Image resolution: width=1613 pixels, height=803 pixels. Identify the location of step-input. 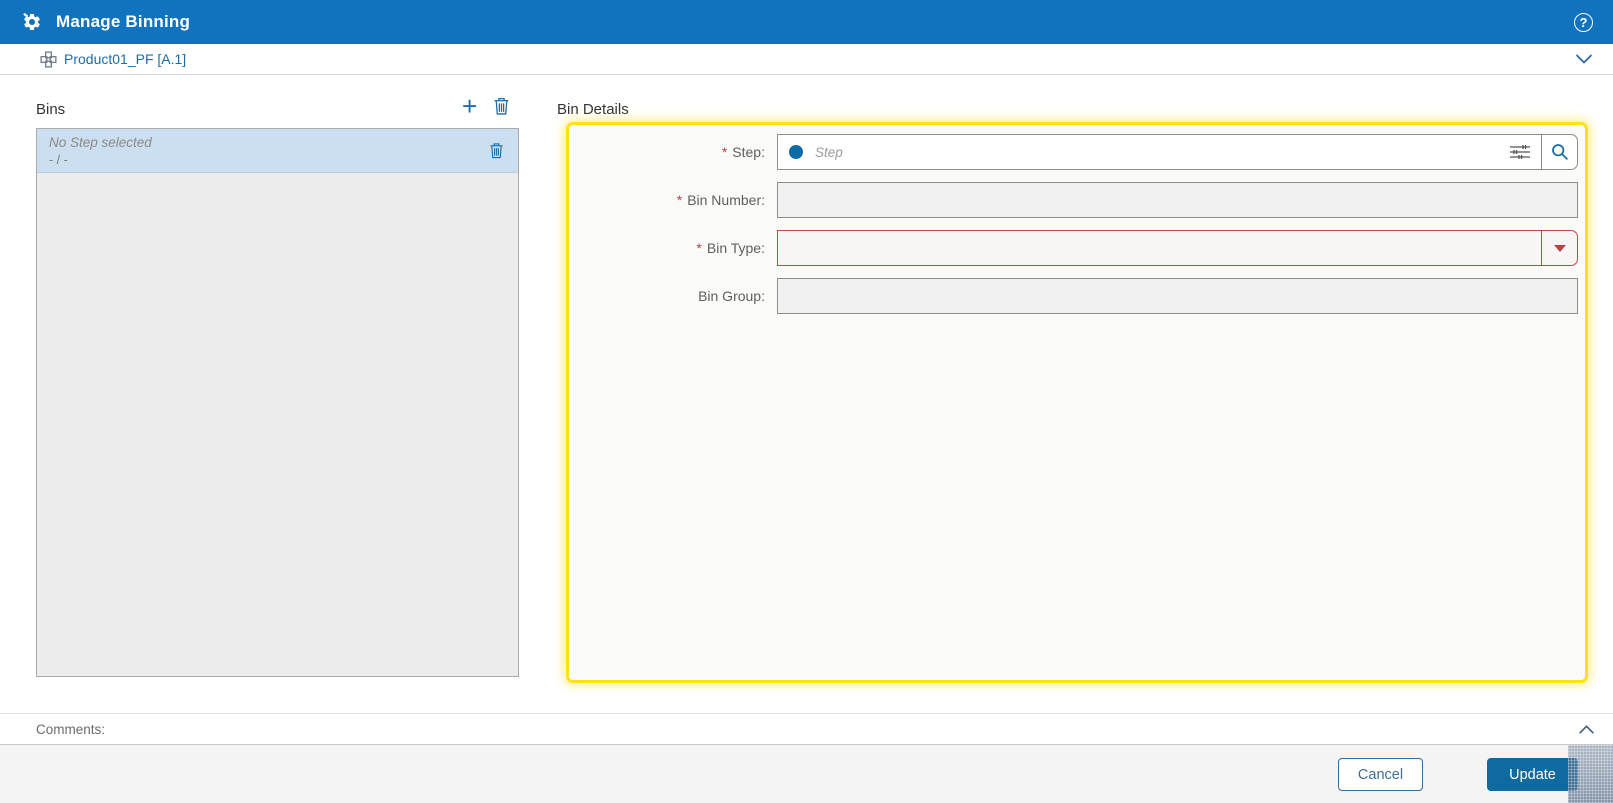
(1162, 152).